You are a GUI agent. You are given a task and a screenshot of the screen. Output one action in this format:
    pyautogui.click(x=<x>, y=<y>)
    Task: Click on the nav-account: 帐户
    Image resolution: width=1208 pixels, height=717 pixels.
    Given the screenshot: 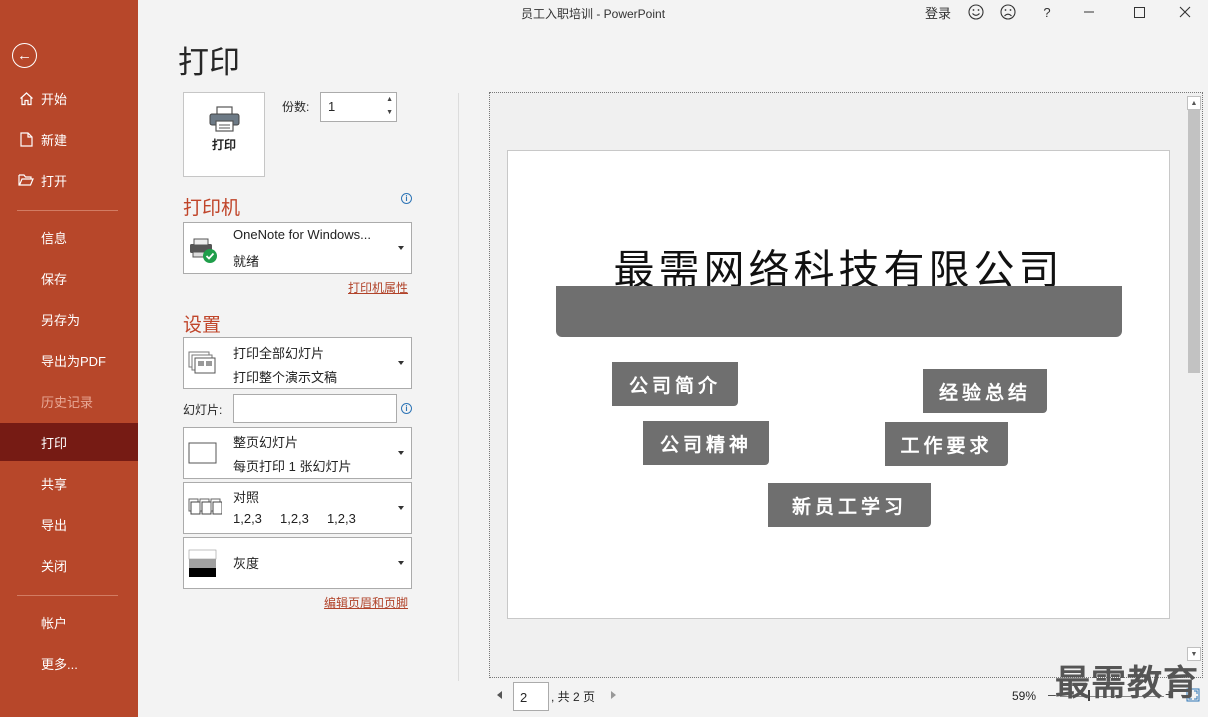 What is the action you would take?
    pyautogui.click(x=69, y=622)
    